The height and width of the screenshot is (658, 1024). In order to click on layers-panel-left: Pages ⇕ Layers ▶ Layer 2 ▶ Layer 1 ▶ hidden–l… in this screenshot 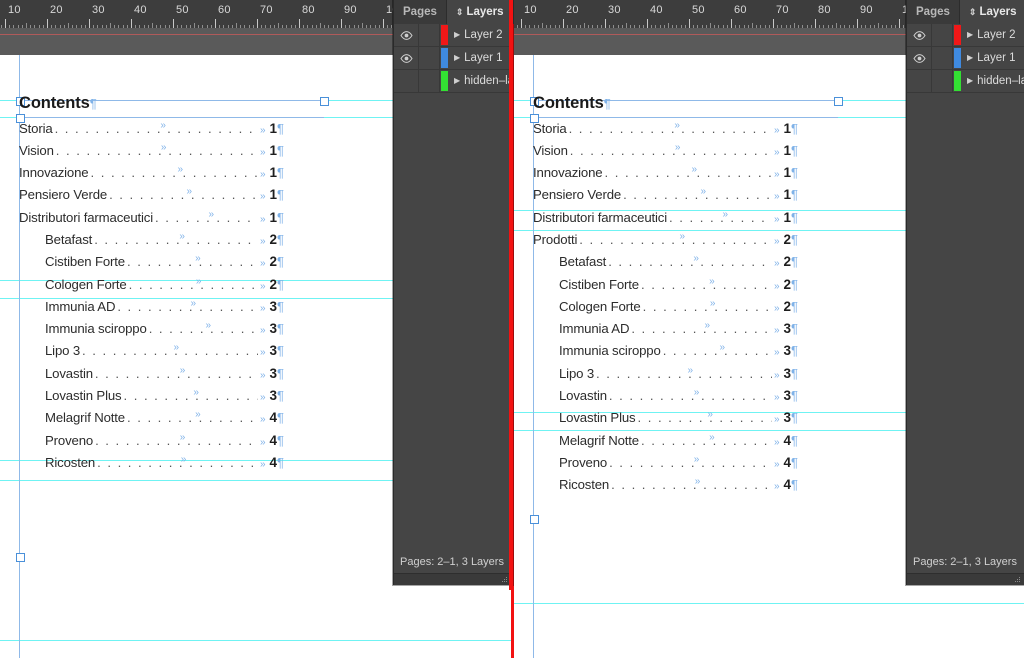, I will do `click(453, 292)`.